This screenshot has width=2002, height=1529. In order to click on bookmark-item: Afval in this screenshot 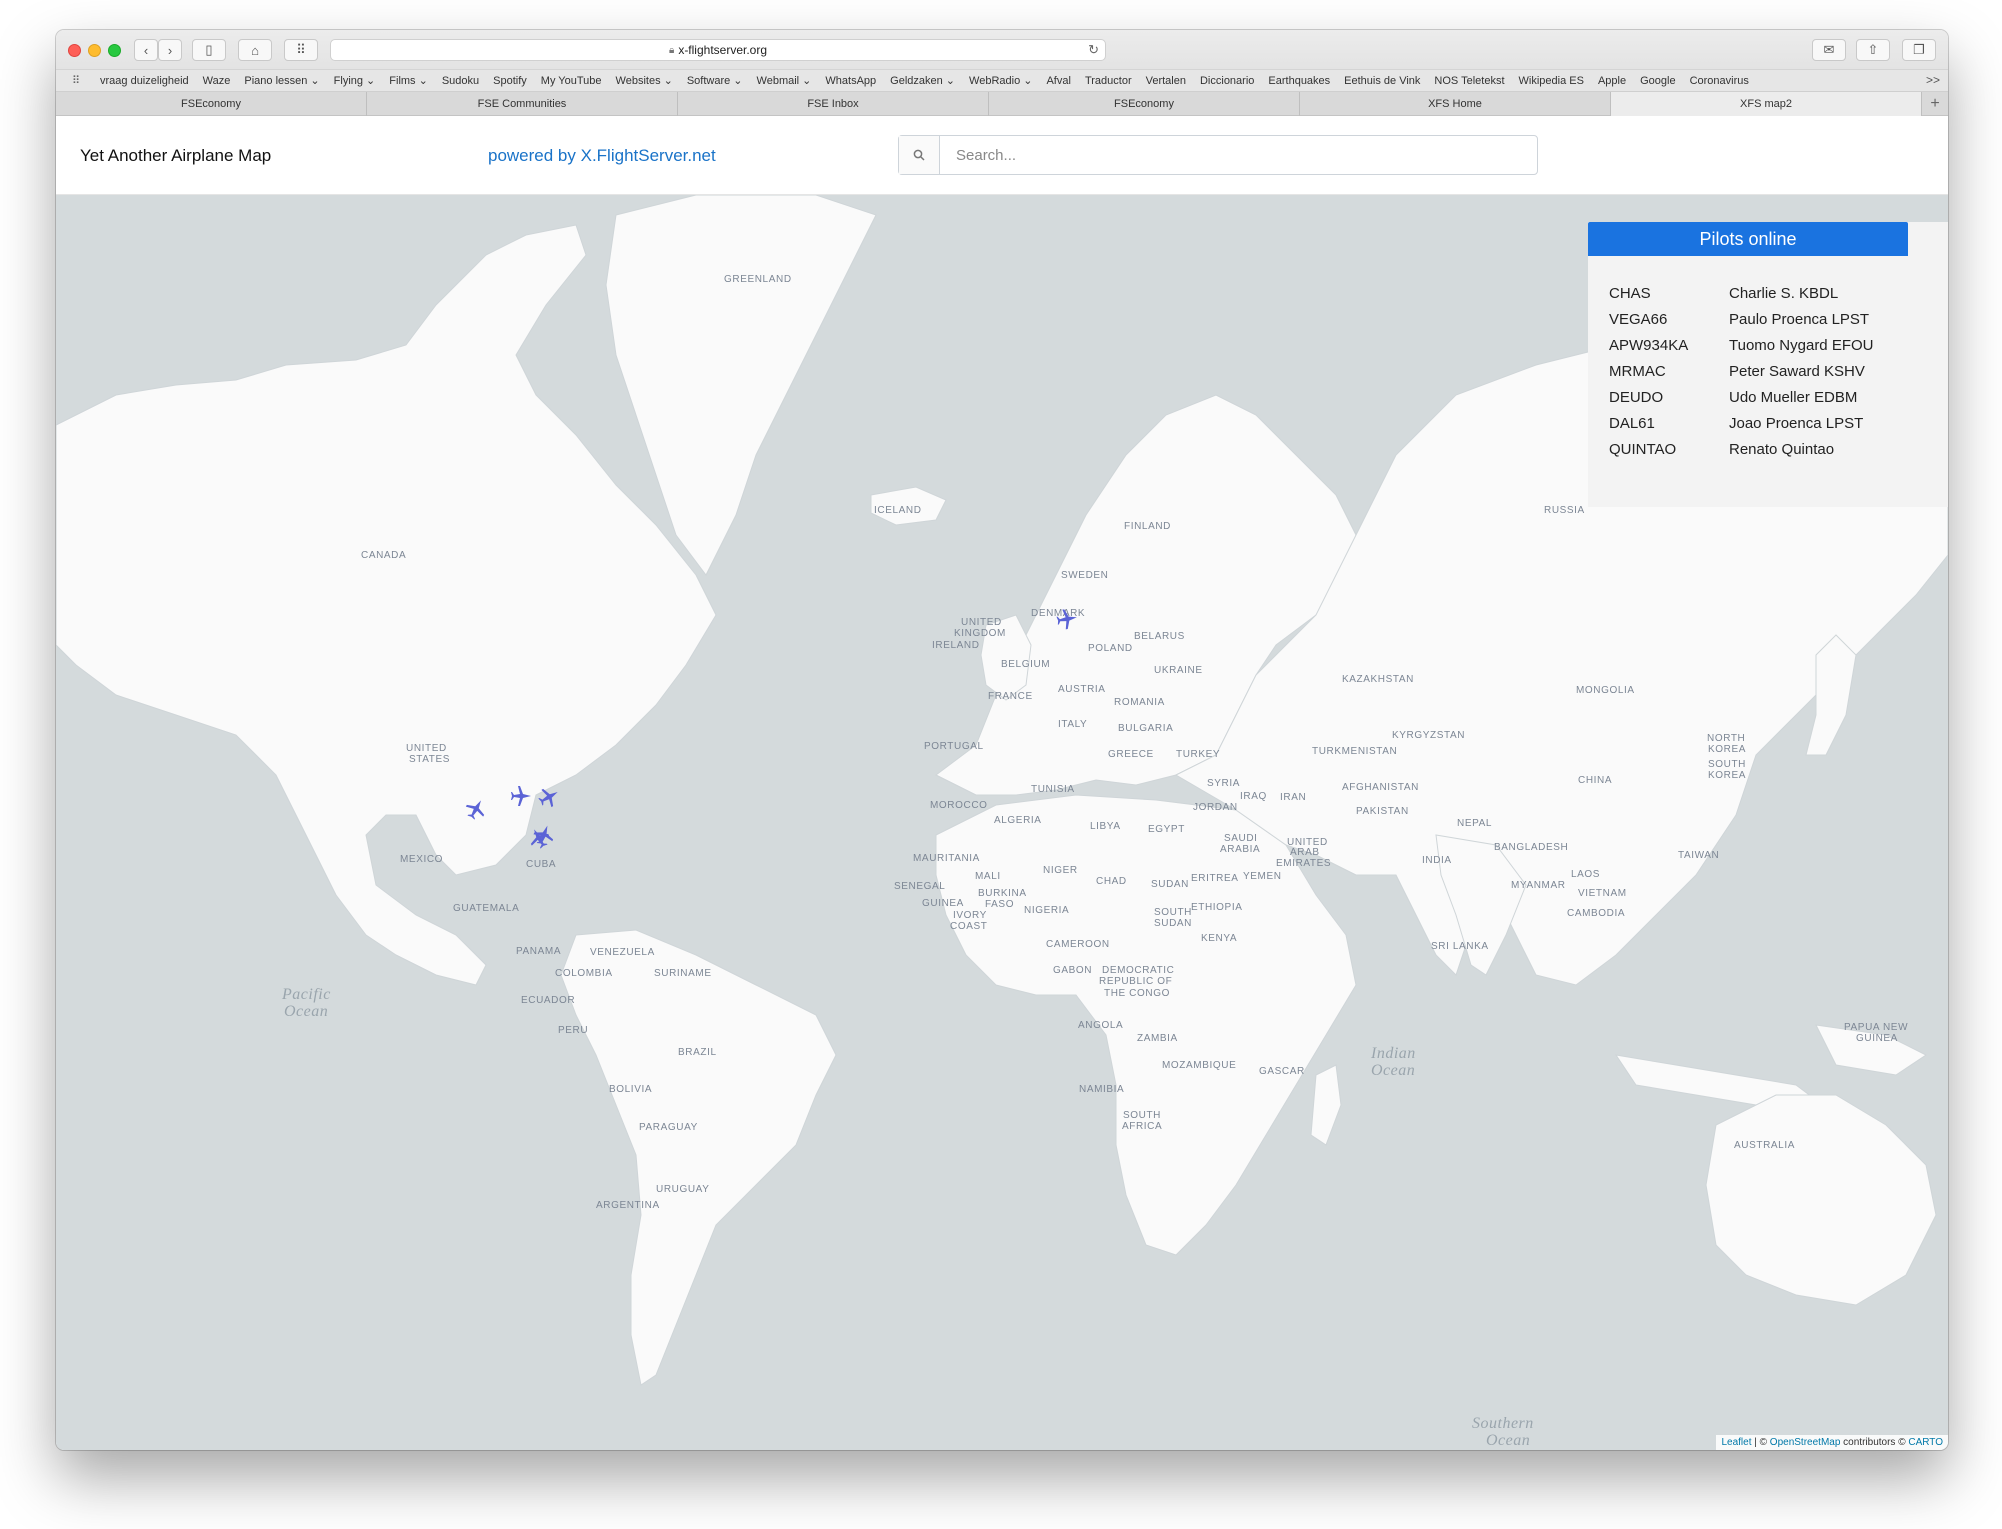, I will do `click(1058, 81)`.